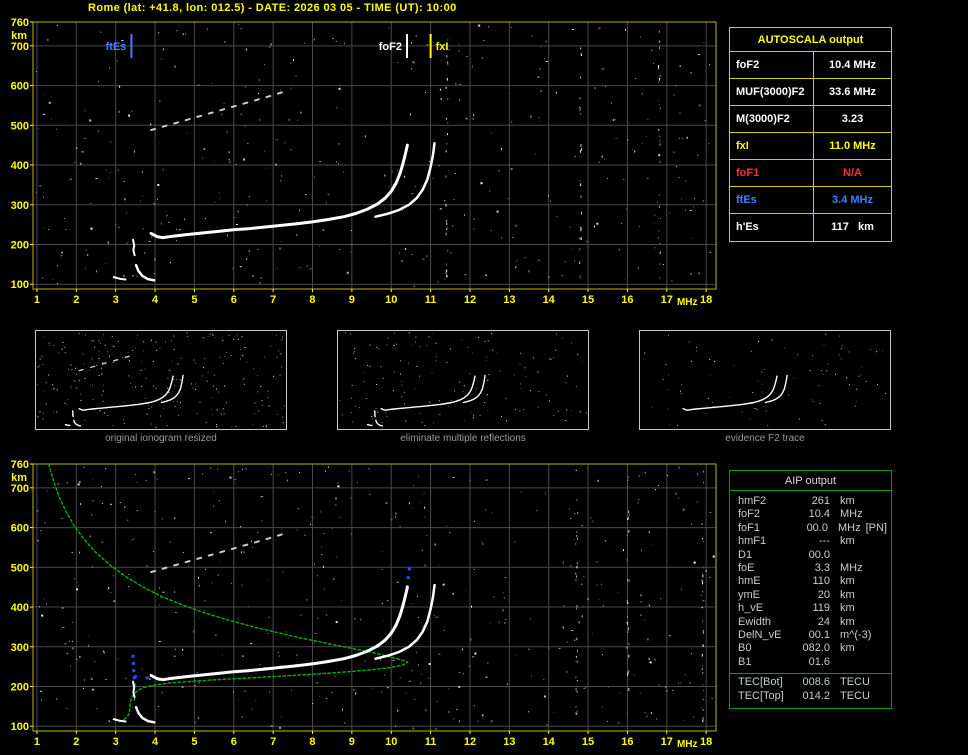  Describe the element at coordinates (760, 682) in the screenshot. I see `aip-row-label: TEC[Bot]` at that location.